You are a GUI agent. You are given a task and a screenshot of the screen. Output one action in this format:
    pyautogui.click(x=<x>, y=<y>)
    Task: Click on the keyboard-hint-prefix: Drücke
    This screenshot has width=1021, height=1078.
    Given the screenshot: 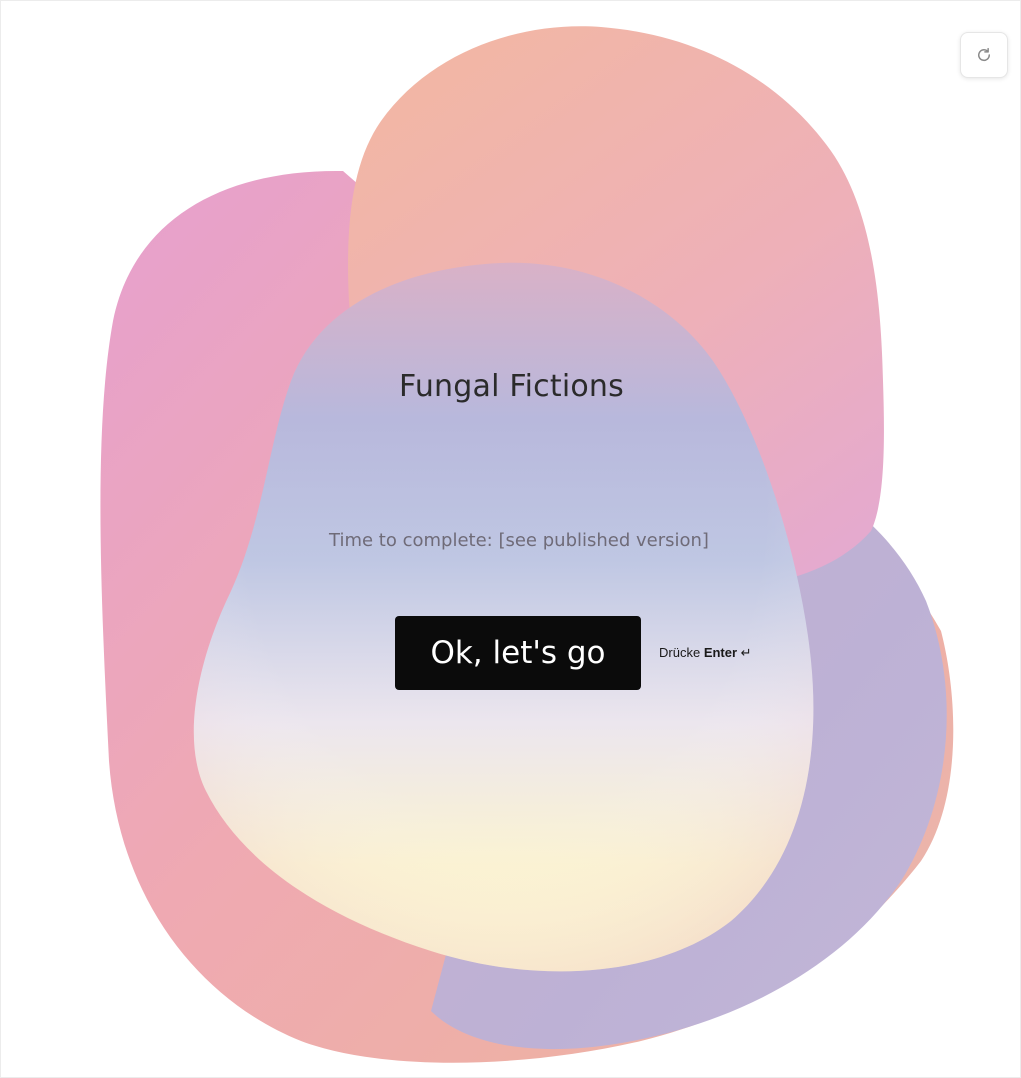 What is the action you would take?
    pyautogui.click(x=680, y=652)
    